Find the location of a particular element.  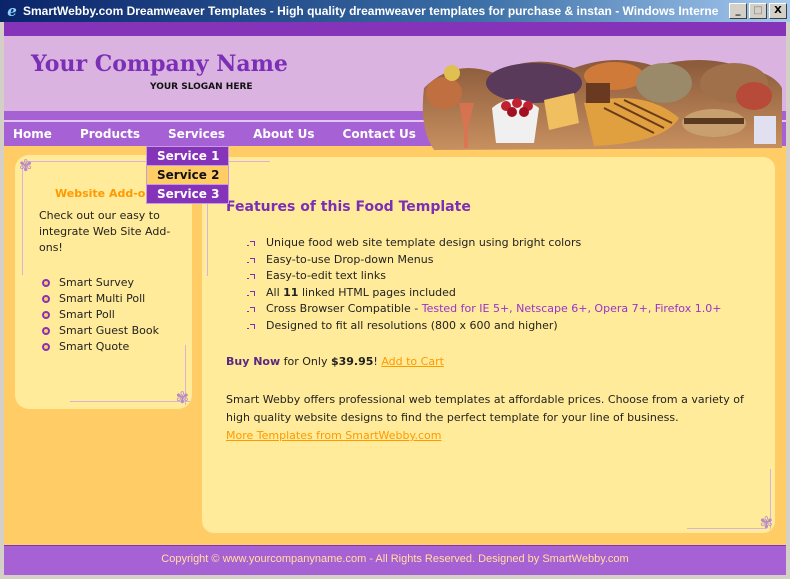

dropdown-service-3: Service 3 is located at coordinates (187, 194).